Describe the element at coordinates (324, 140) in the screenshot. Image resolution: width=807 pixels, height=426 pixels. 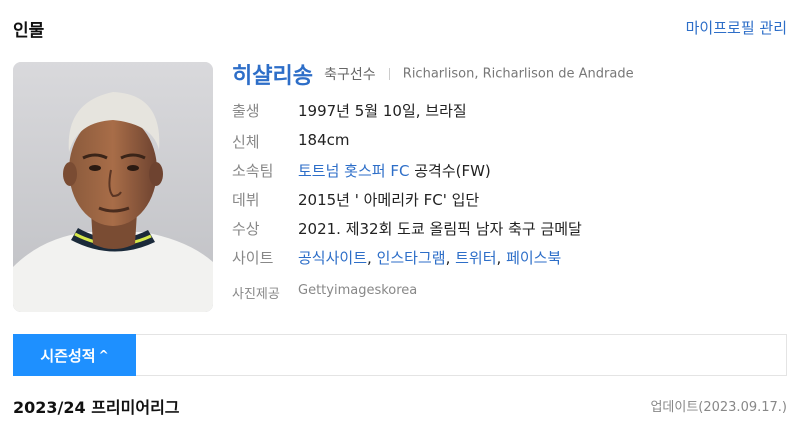
I see `height-value: 184cm` at that location.